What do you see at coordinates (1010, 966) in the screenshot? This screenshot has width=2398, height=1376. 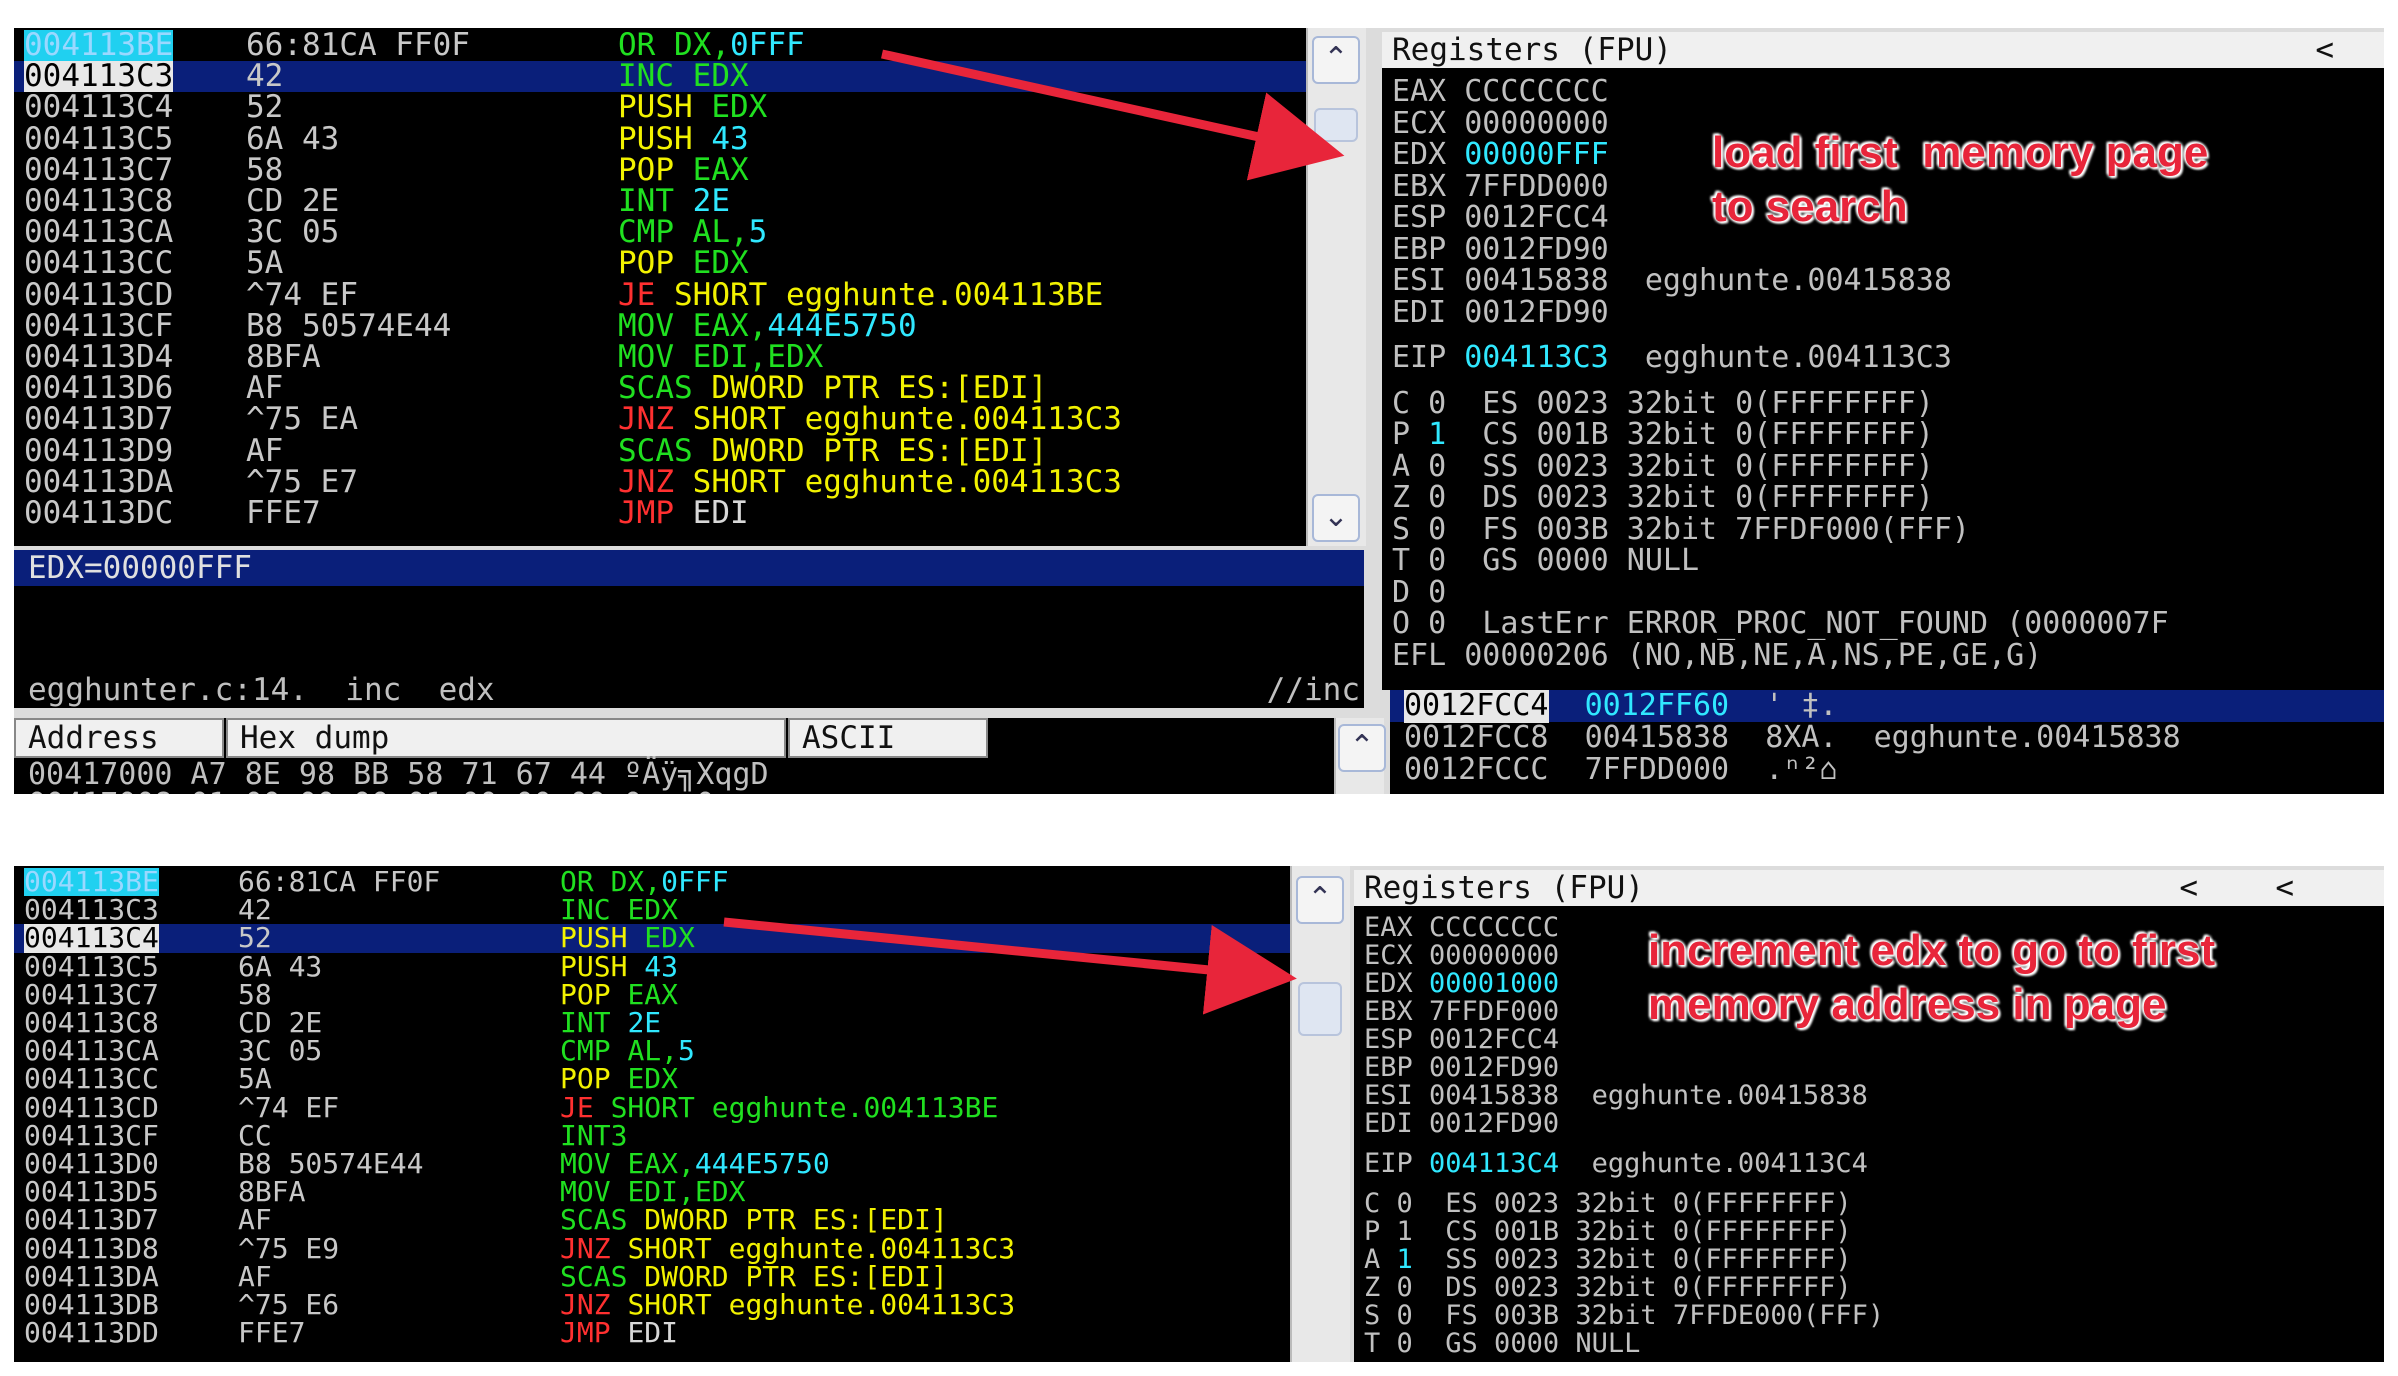 I see `bottom-arrow` at bounding box center [1010, 966].